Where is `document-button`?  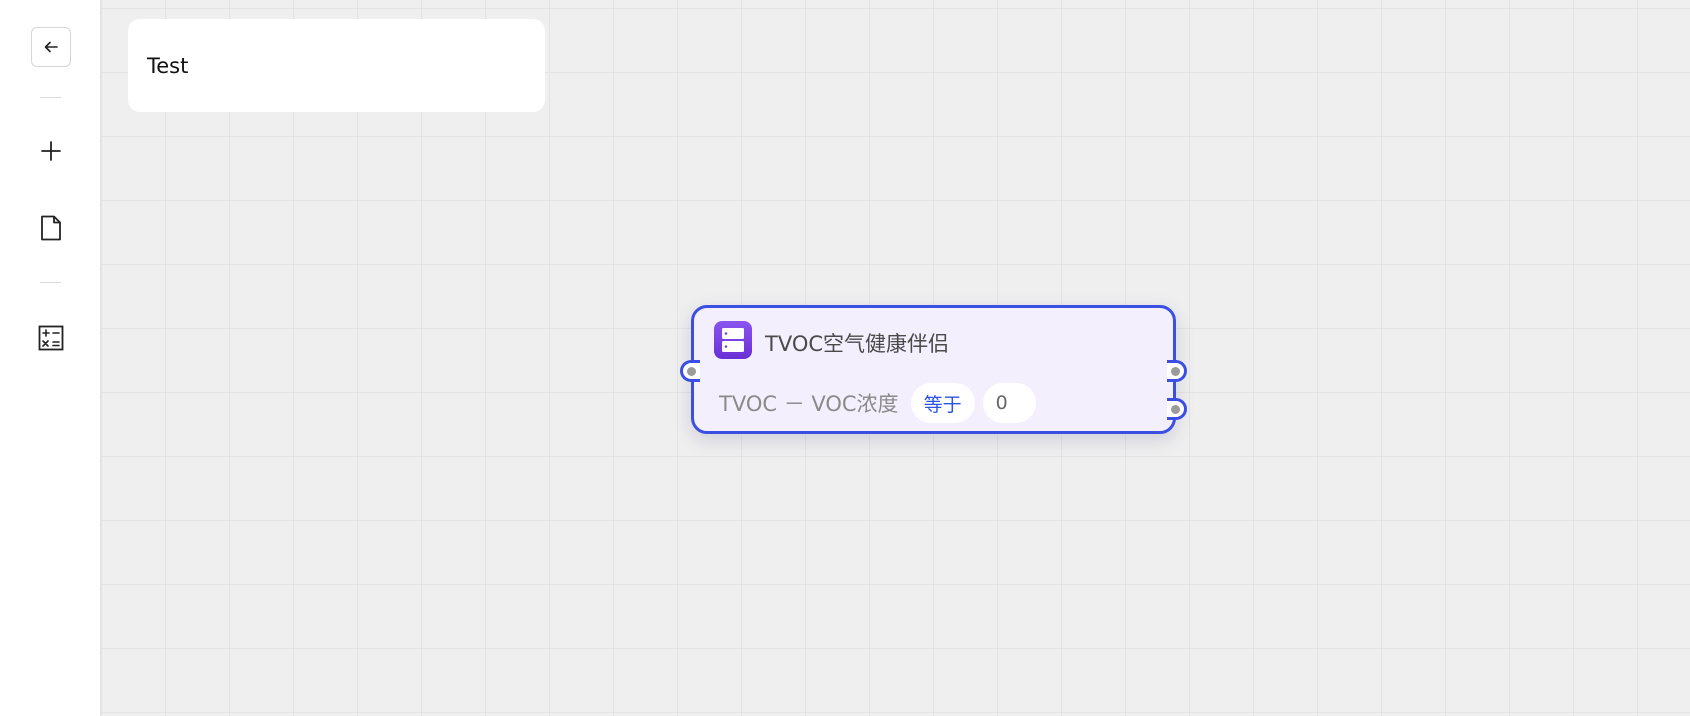 document-button is located at coordinates (51, 228).